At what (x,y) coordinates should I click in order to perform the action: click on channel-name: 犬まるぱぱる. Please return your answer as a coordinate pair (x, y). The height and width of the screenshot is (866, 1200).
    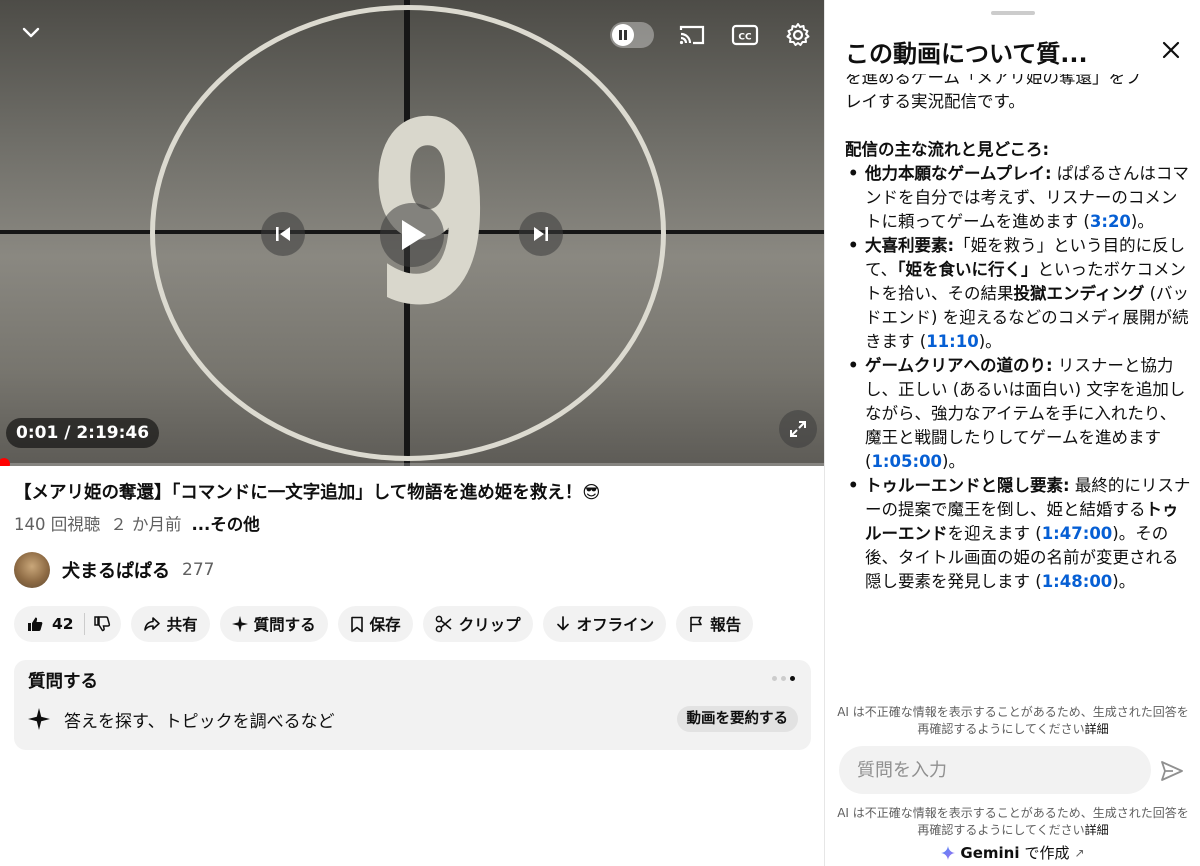
    Looking at the image, I should click on (116, 570).